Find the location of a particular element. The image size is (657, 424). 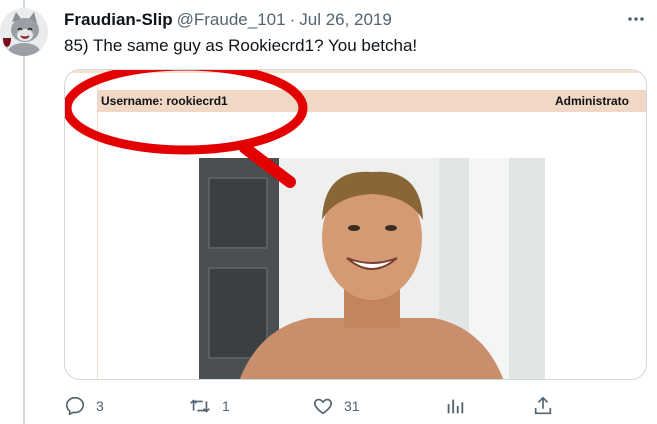

heart-icon is located at coordinates (323, 406).